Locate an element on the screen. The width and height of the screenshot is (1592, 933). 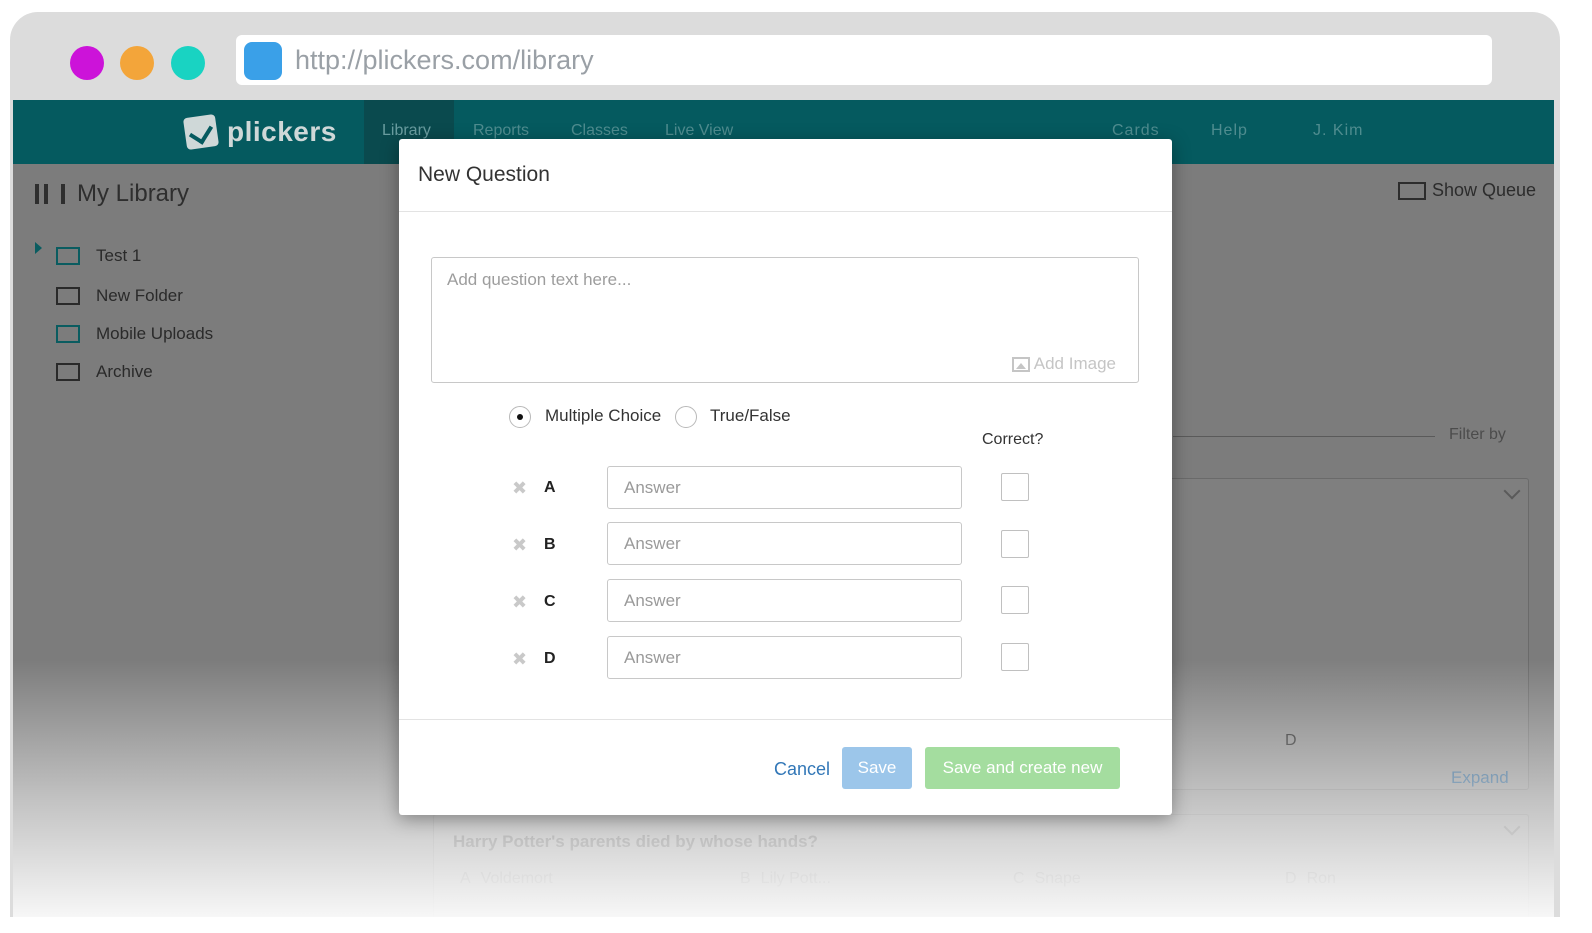
new-folder-icon is located at coordinates (68, 296).